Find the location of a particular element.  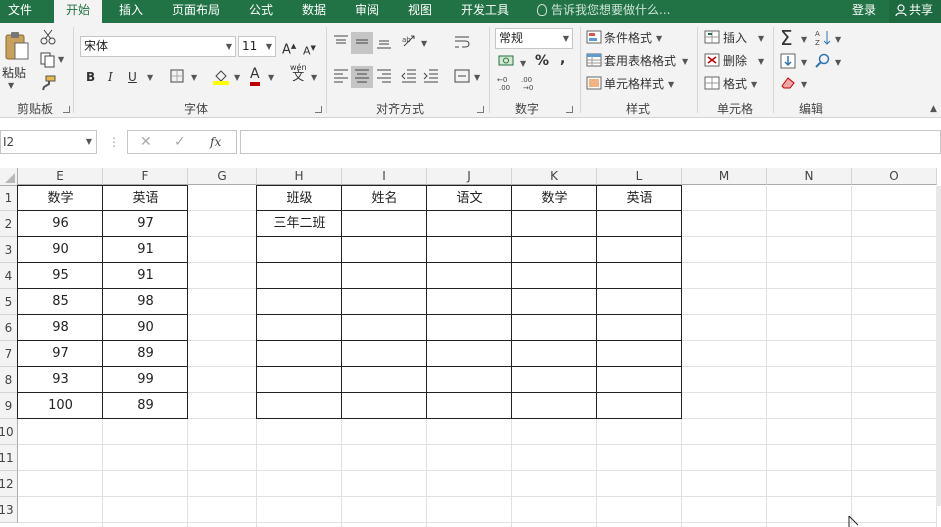

tab-data: 数据 is located at coordinates (314, 11).